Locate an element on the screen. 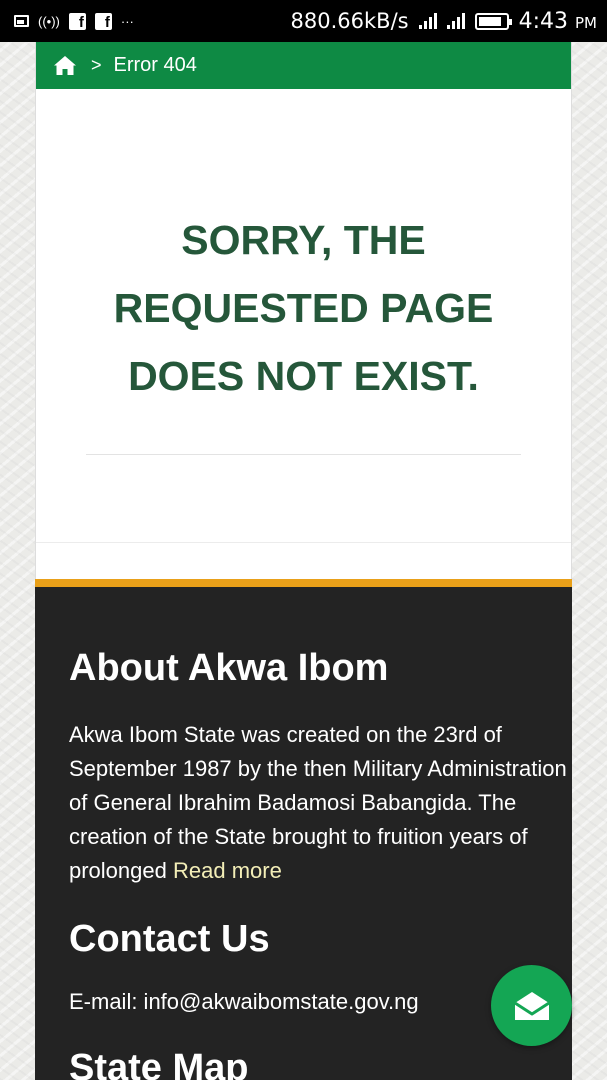  contact-fab-button is located at coordinates (531, 1005).